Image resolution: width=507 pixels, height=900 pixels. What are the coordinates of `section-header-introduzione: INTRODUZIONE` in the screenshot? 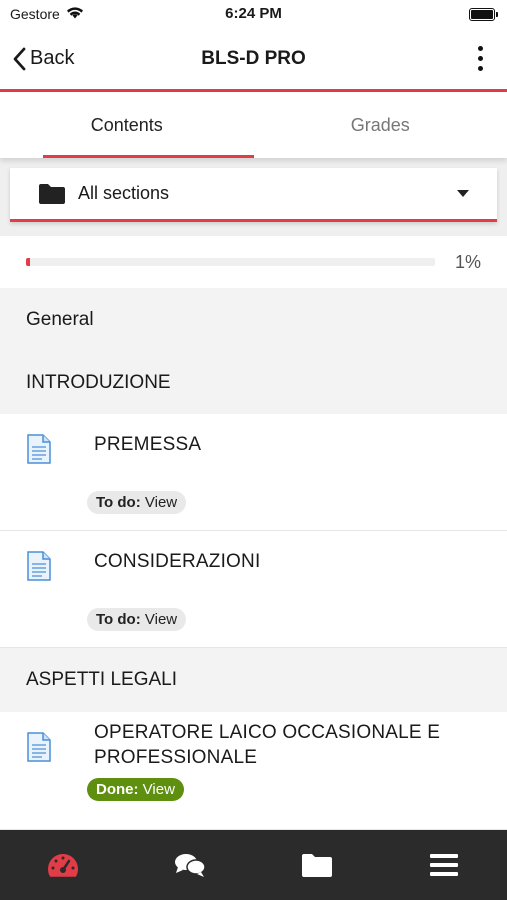 It's located at (253, 383).